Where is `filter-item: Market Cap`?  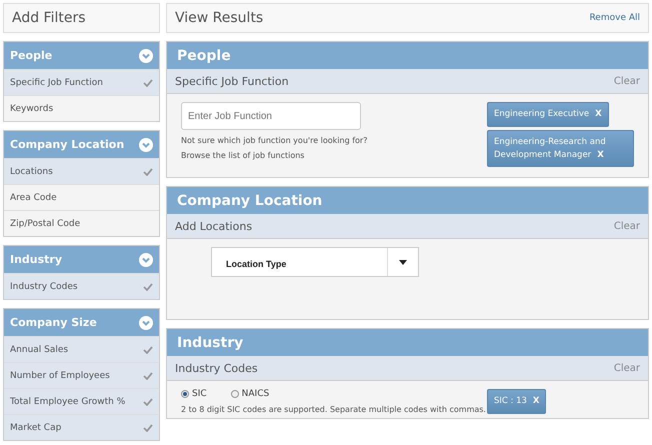 filter-item: Market Cap is located at coordinates (81, 427).